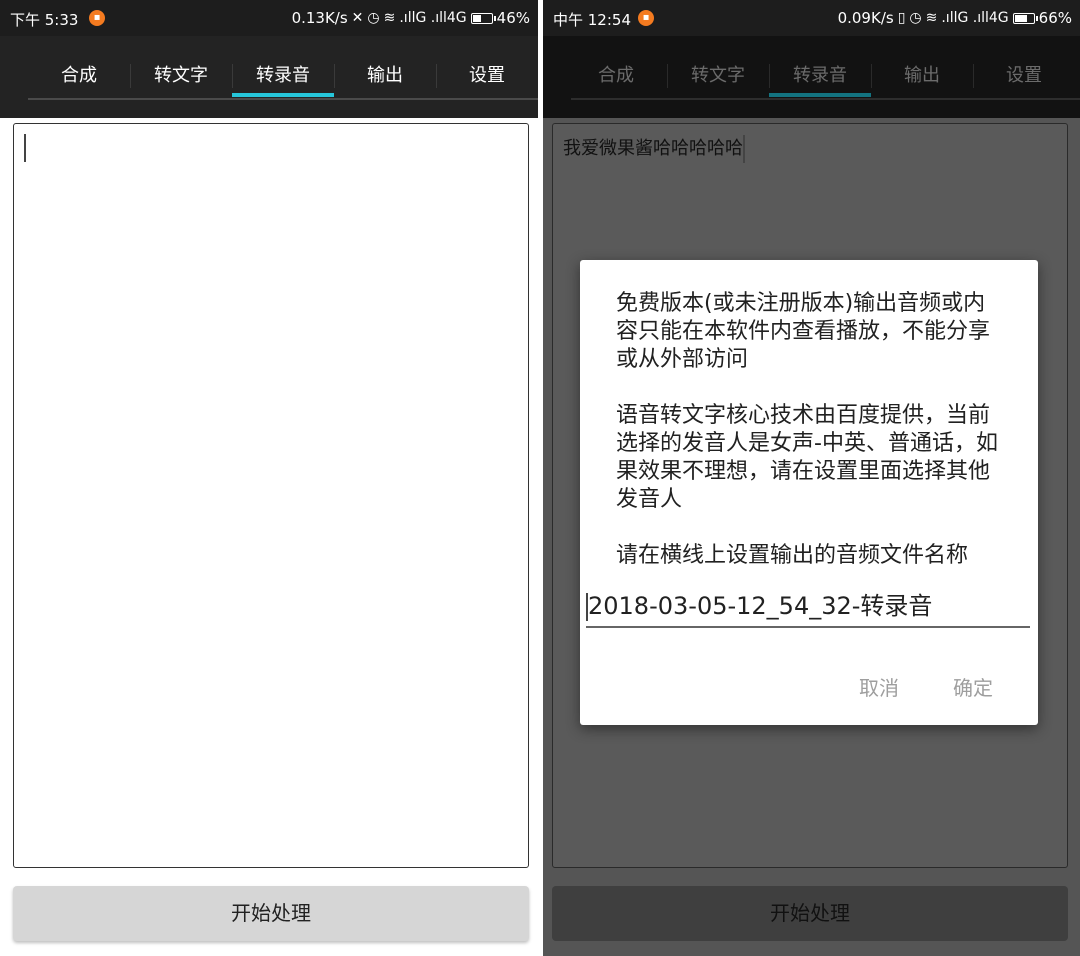 This screenshot has height=956, width=1080. Describe the element at coordinates (319, 18) in the screenshot. I see `network-speed: 0.13K/s` at that location.